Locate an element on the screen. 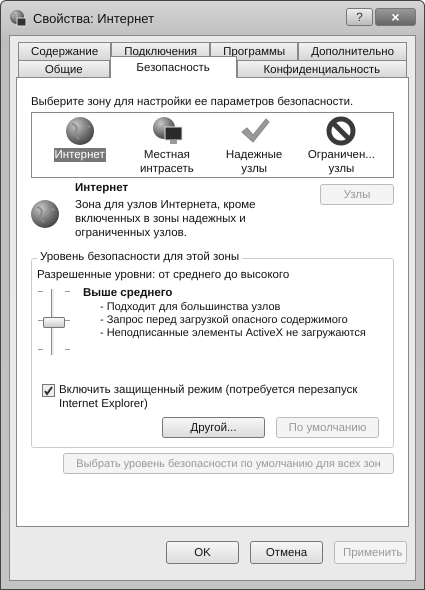 This screenshot has width=425, height=590. ok-button: OK is located at coordinates (202, 552).